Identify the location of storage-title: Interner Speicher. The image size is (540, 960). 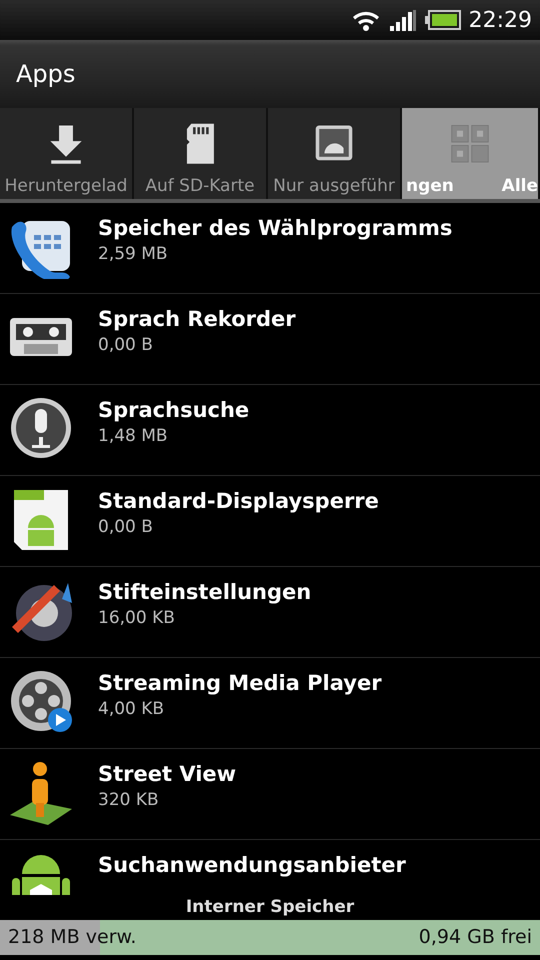
(270, 907).